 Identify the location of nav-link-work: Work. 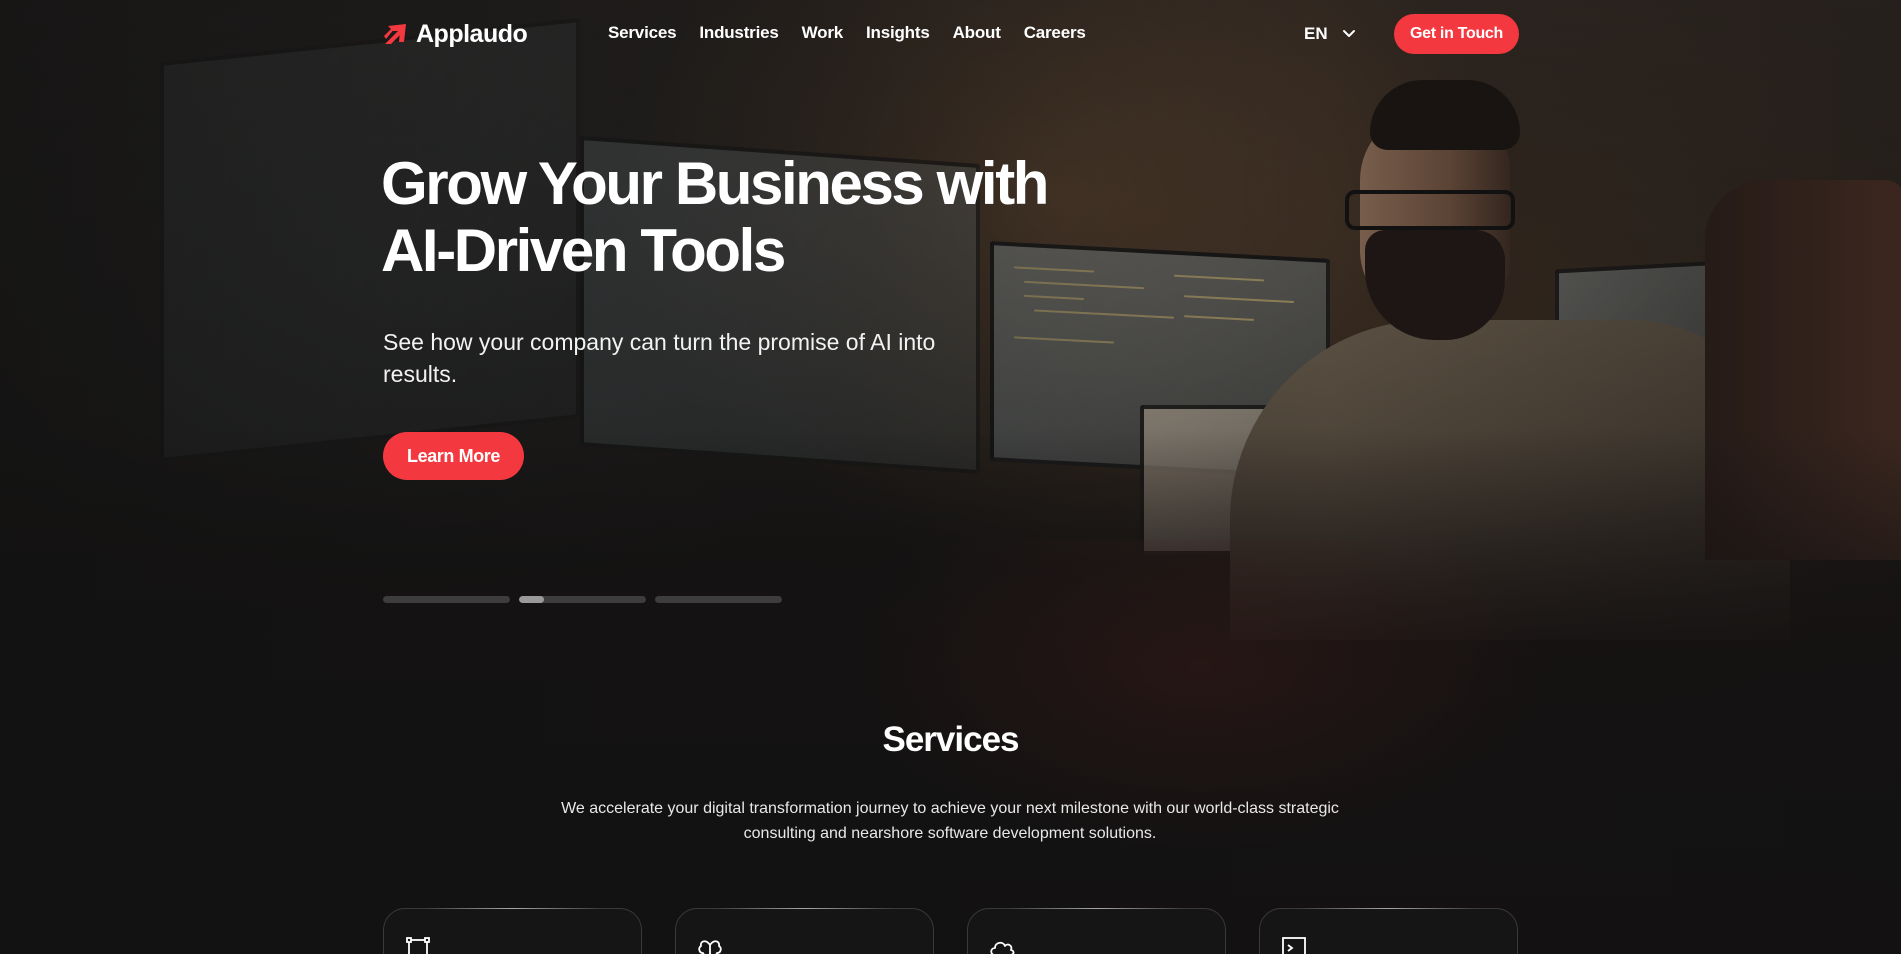
(823, 33).